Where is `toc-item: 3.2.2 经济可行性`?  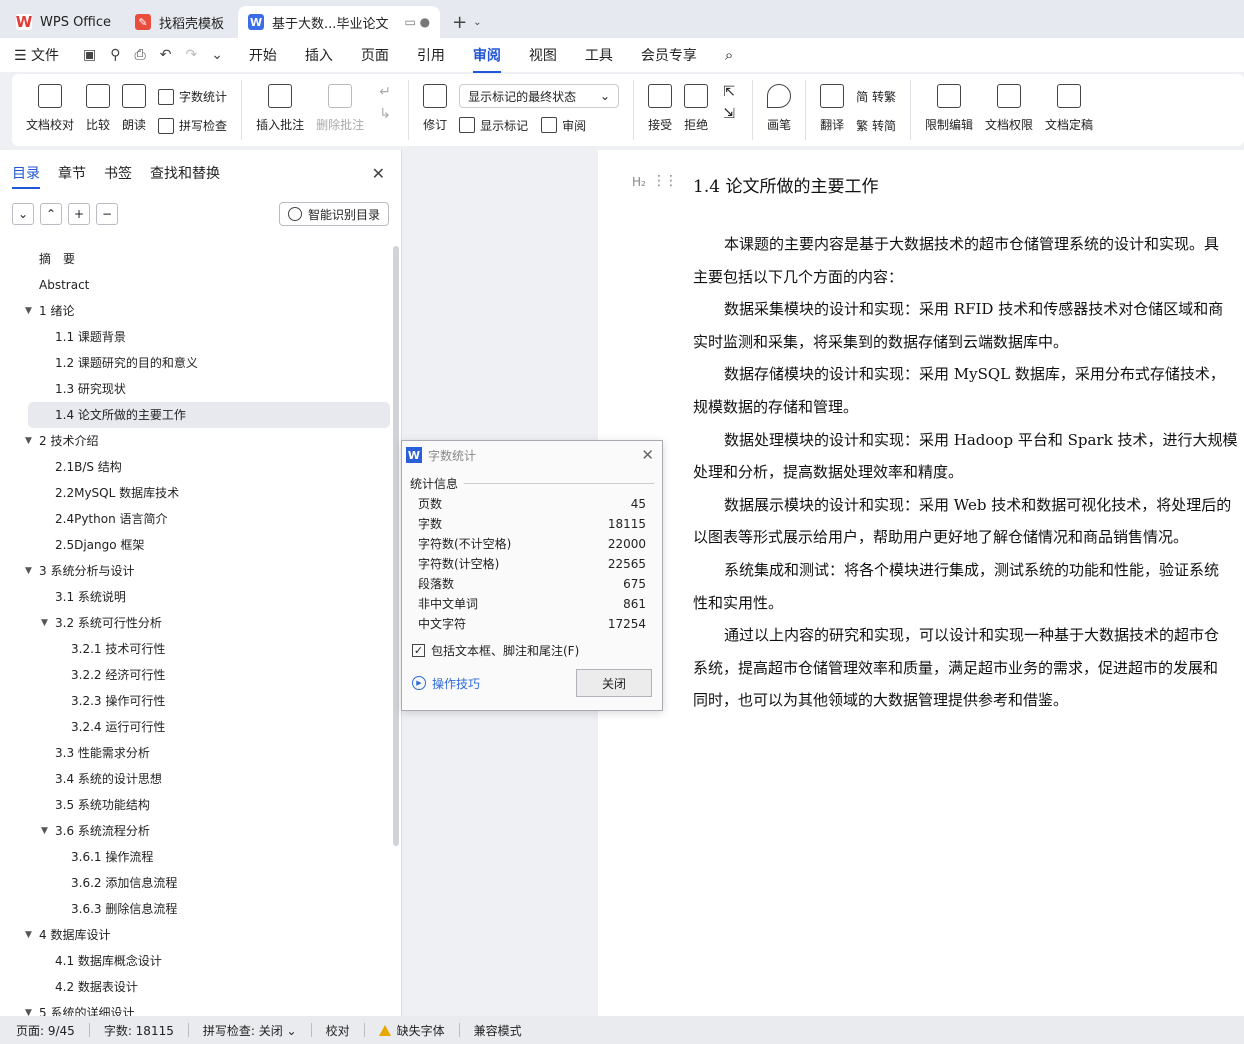 toc-item: 3.2.2 经济可行性 is located at coordinates (196, 675).